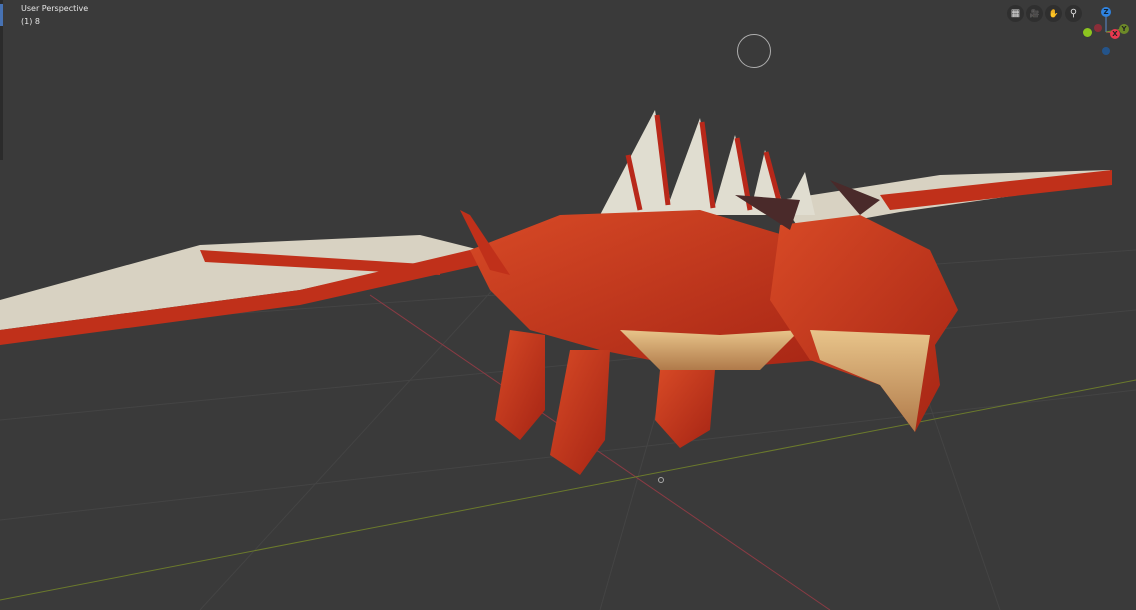 Image resolution: width=1136 pixels, height=610 pixels. Describe the element at coordinates (1106, 51) in the screenshot. I see `gizmo-neg-z-axis` at that location.